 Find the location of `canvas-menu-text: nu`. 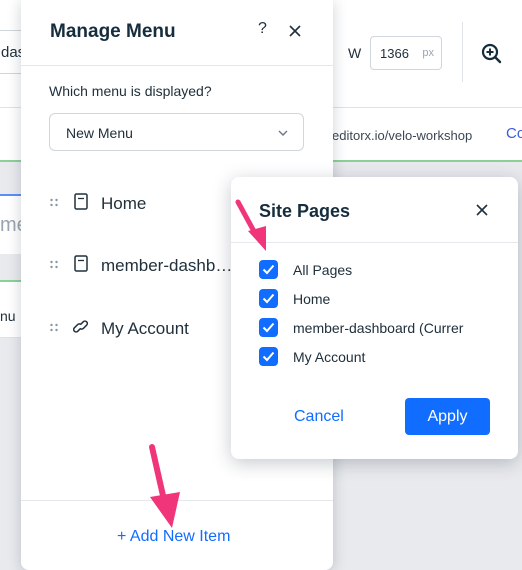

canvas-menu-text: nu is located at coordinates (8, 316).